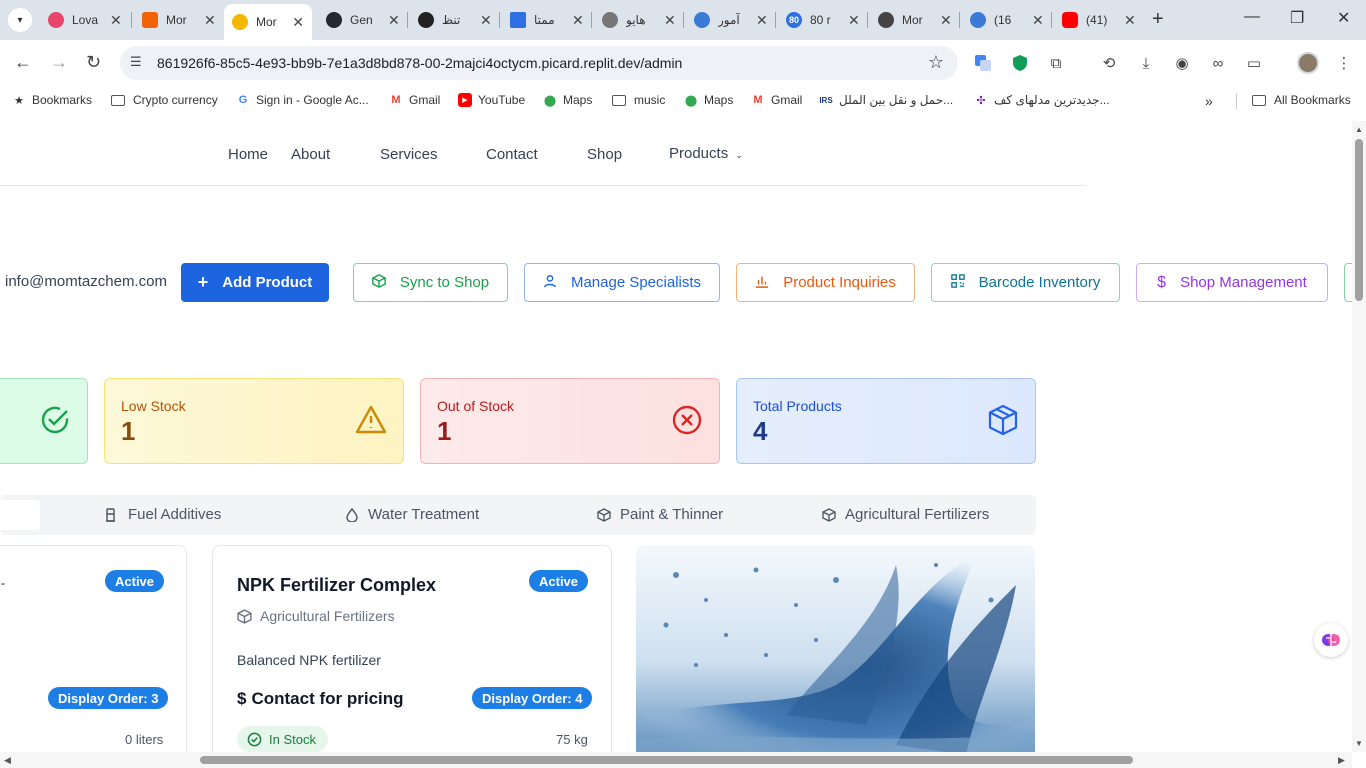 This screenshot has width=1366, height=768. I want to click on bookmark-label: YouTube, so click(502, 100).